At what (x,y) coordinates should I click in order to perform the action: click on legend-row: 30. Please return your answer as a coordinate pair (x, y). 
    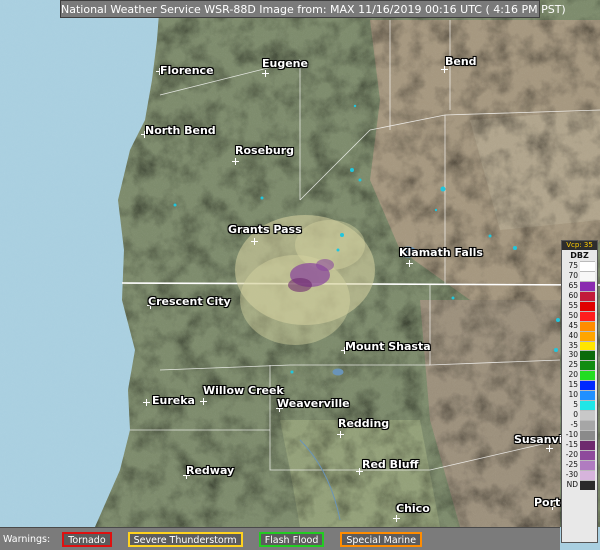
    Looking at the image, I should click on (579, 355).